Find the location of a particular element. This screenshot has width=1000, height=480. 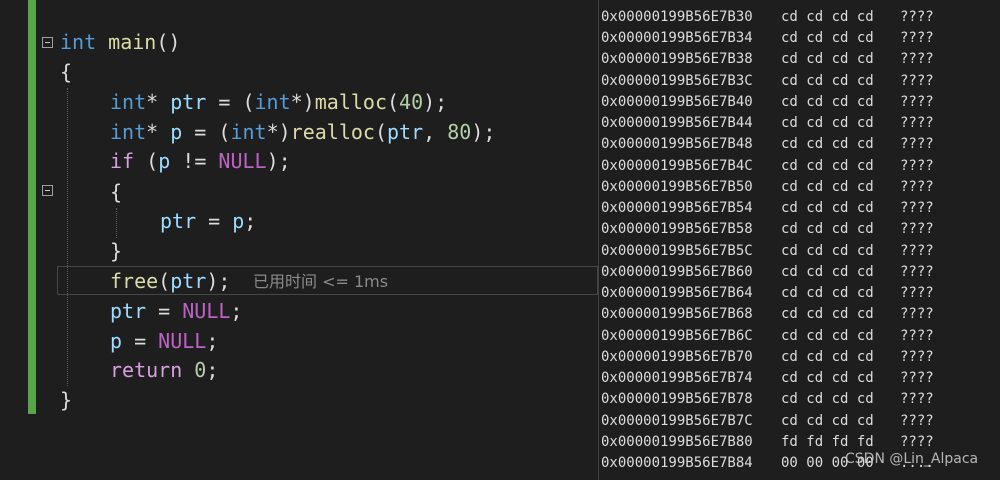

indent-guide-inner is located at coordinates (116, 223).